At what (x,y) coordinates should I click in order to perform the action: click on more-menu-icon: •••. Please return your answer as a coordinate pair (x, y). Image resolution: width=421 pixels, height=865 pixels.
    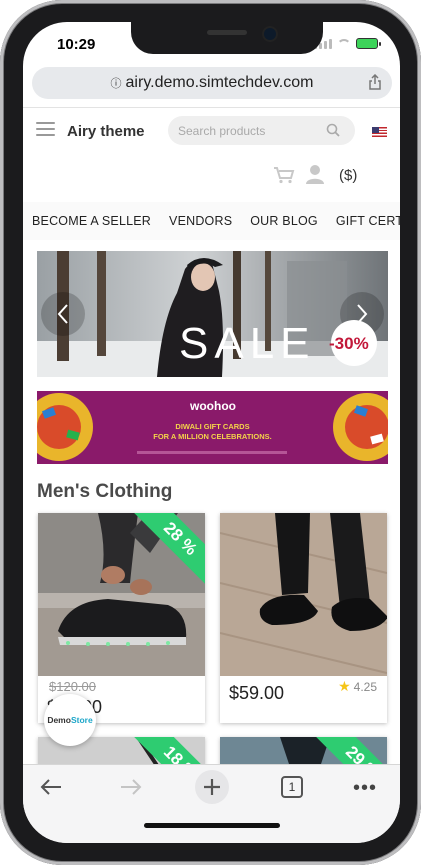
    Looking at the image, I should click on (365, 788).